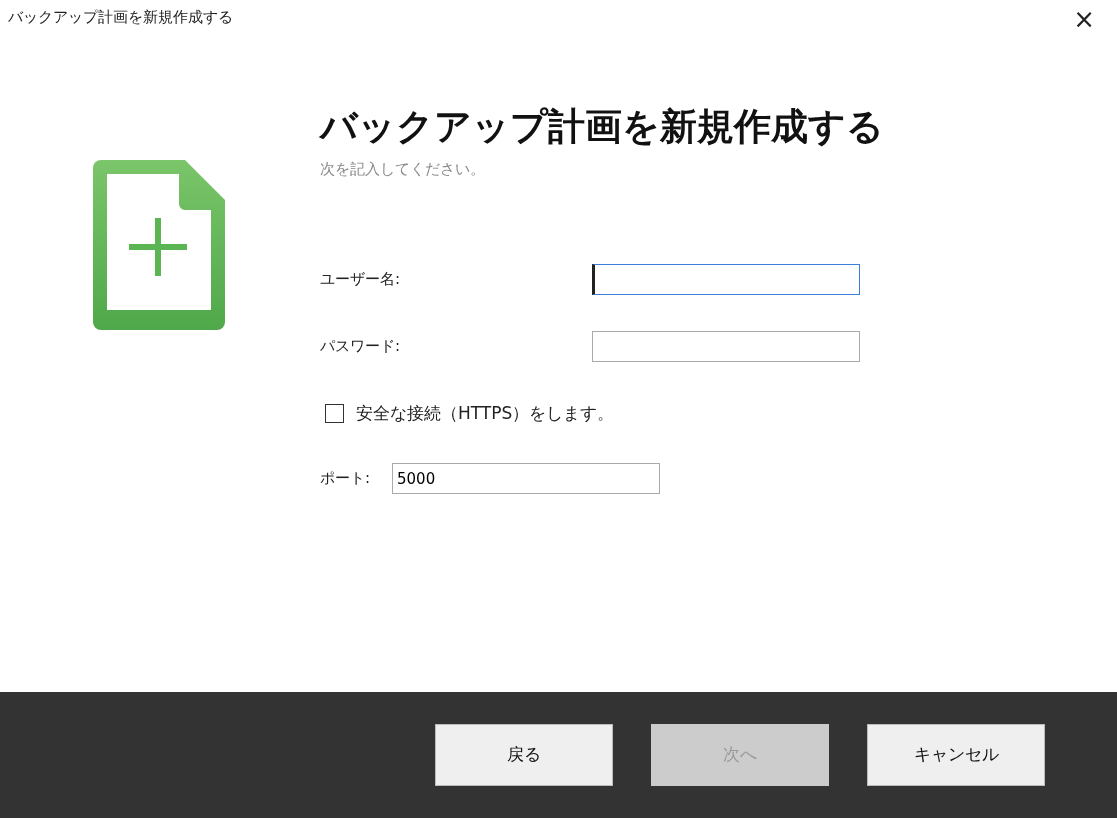  Describe the element at coordinates (334, 413) in the screenshot. I see `https-checkbox` at that location.